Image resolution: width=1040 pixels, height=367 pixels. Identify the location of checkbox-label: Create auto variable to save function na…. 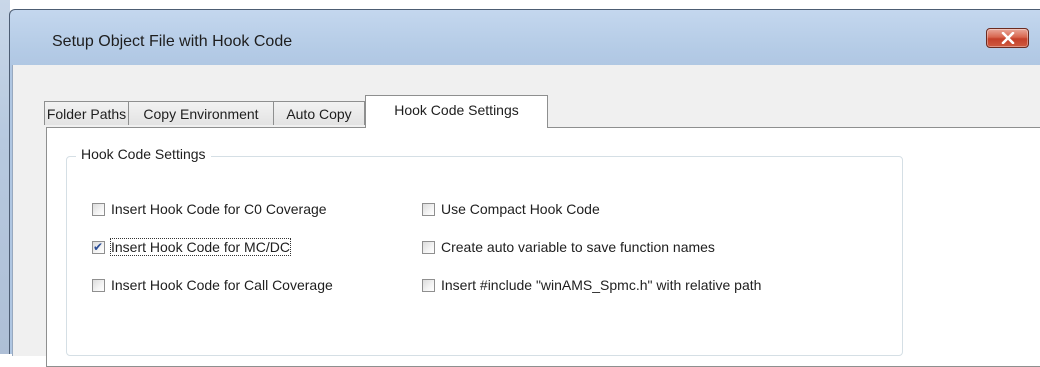
(578, 247).